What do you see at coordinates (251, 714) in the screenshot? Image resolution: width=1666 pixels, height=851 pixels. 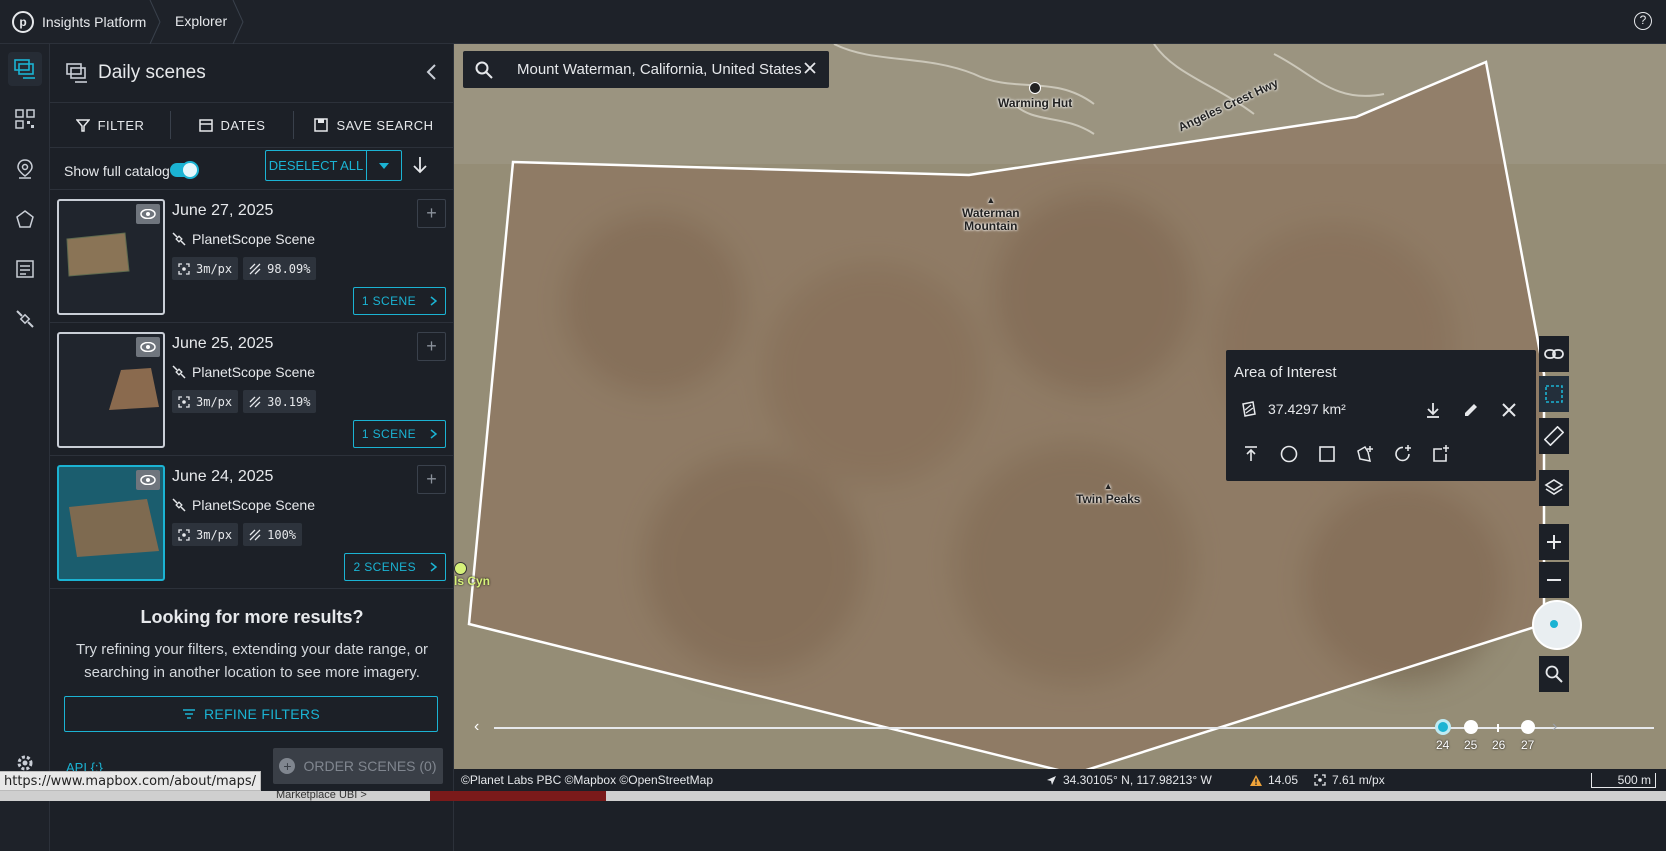 I see `refine-filters-button: REFINE FILTERS` at bounding box center [251, 714].